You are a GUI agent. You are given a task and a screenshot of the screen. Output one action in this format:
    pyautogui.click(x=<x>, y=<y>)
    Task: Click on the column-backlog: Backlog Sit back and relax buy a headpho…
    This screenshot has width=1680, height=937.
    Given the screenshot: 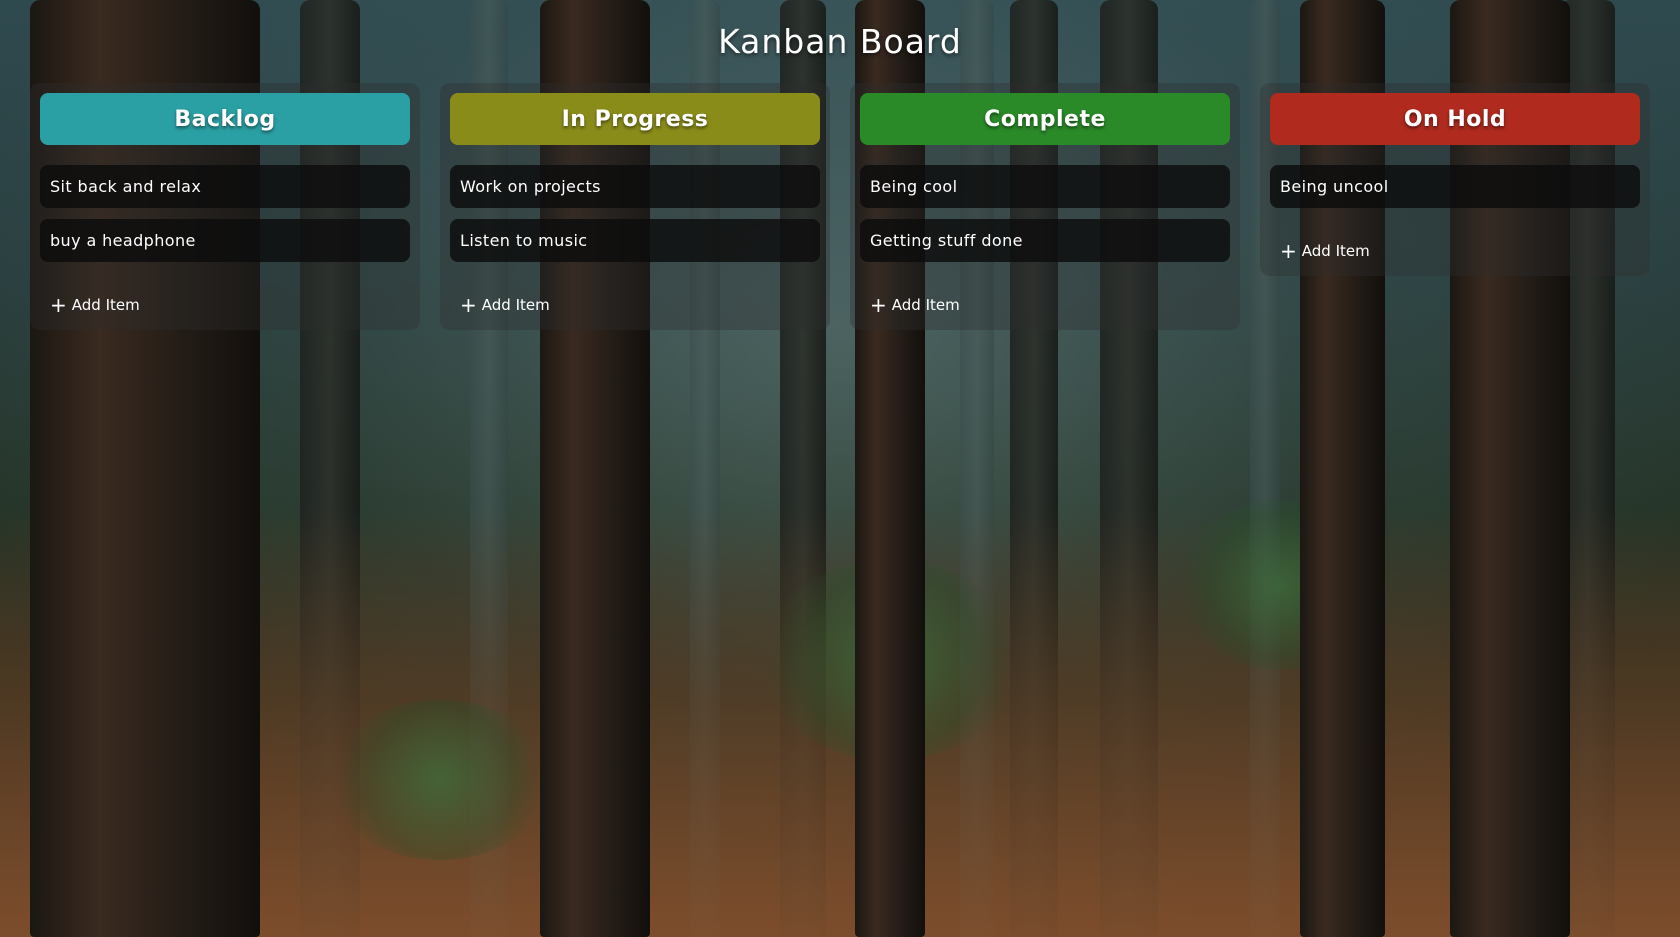 What is the action you would take?
    pyautogui.click(x=225, y=206)
    